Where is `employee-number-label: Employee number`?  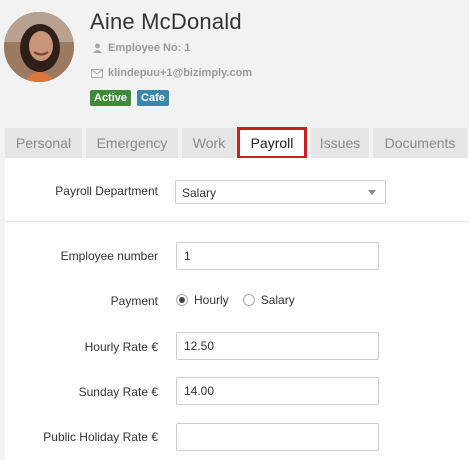 employee-number-label: Employee number is located at coordinates (109, 256).